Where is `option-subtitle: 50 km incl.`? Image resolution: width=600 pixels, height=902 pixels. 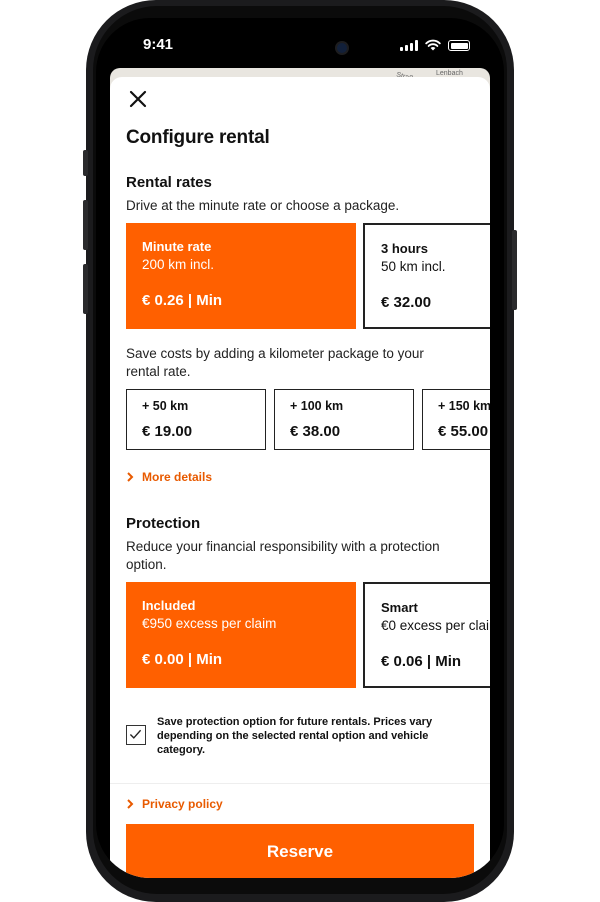
option-subtitle: 50 km incl. is located at coordinates (413, 266).